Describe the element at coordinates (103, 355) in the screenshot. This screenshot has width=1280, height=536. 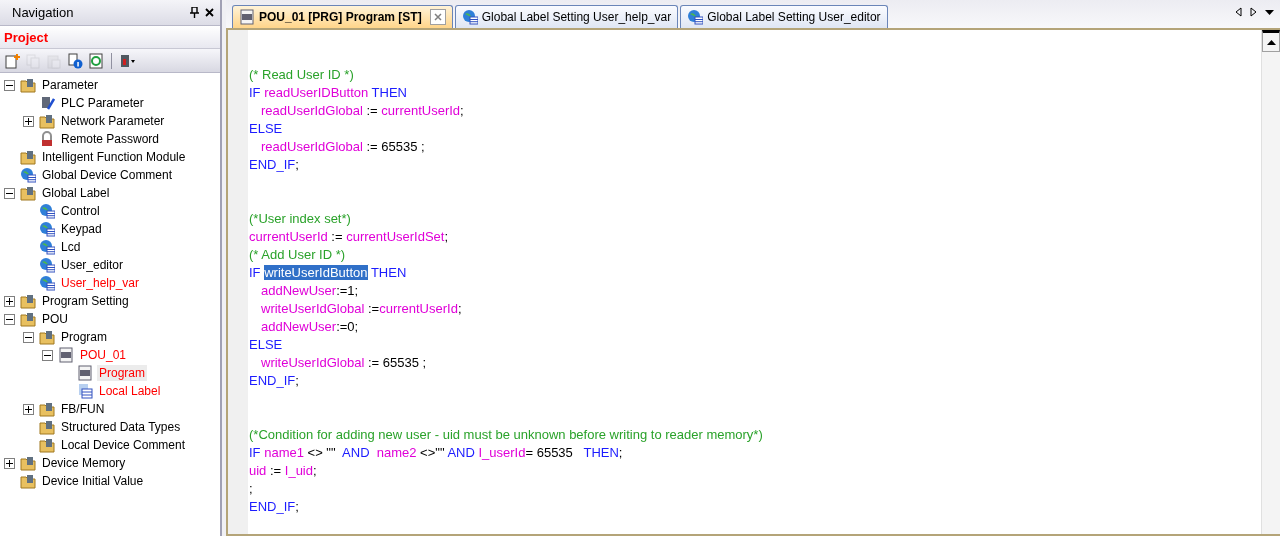
I see `tree-item: POU_01` at that location.